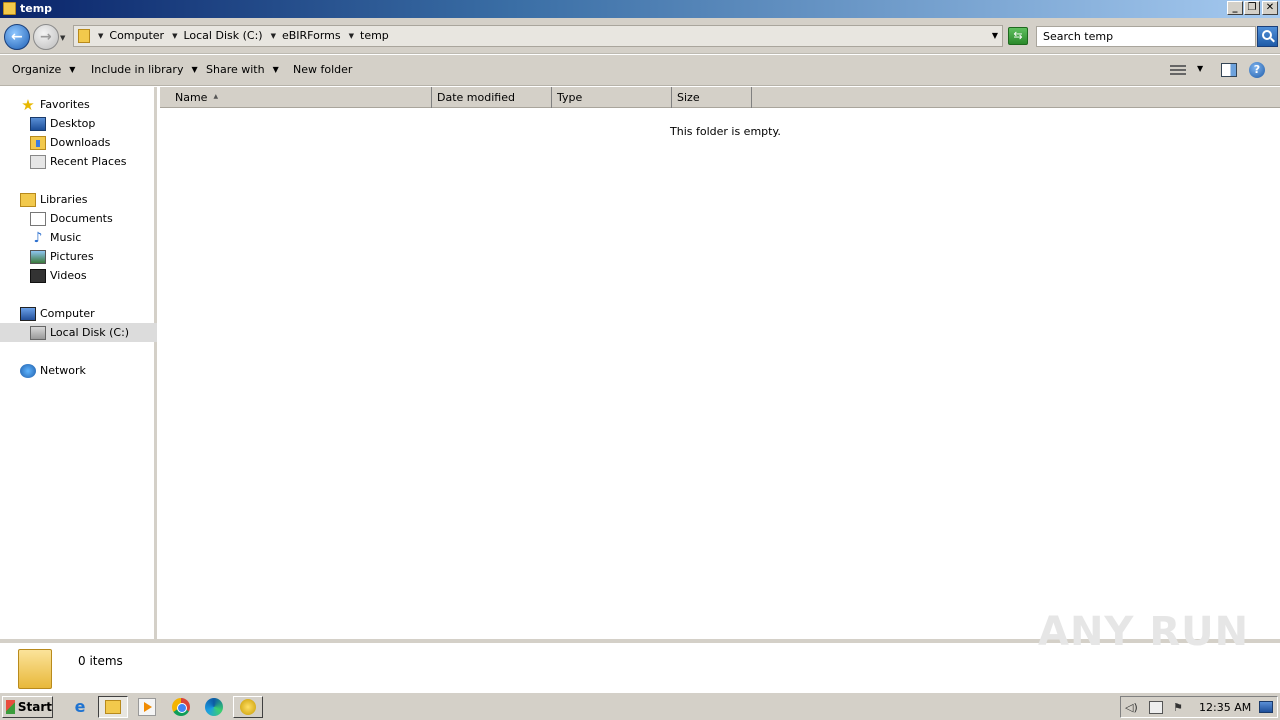 Image resolution: width=1280 pixels, height=720 pixels. What do you see at coordinates (1225, 707) in the screenshot?
I see `clock: 12:35 AM` at bounding box center [1225, 707].